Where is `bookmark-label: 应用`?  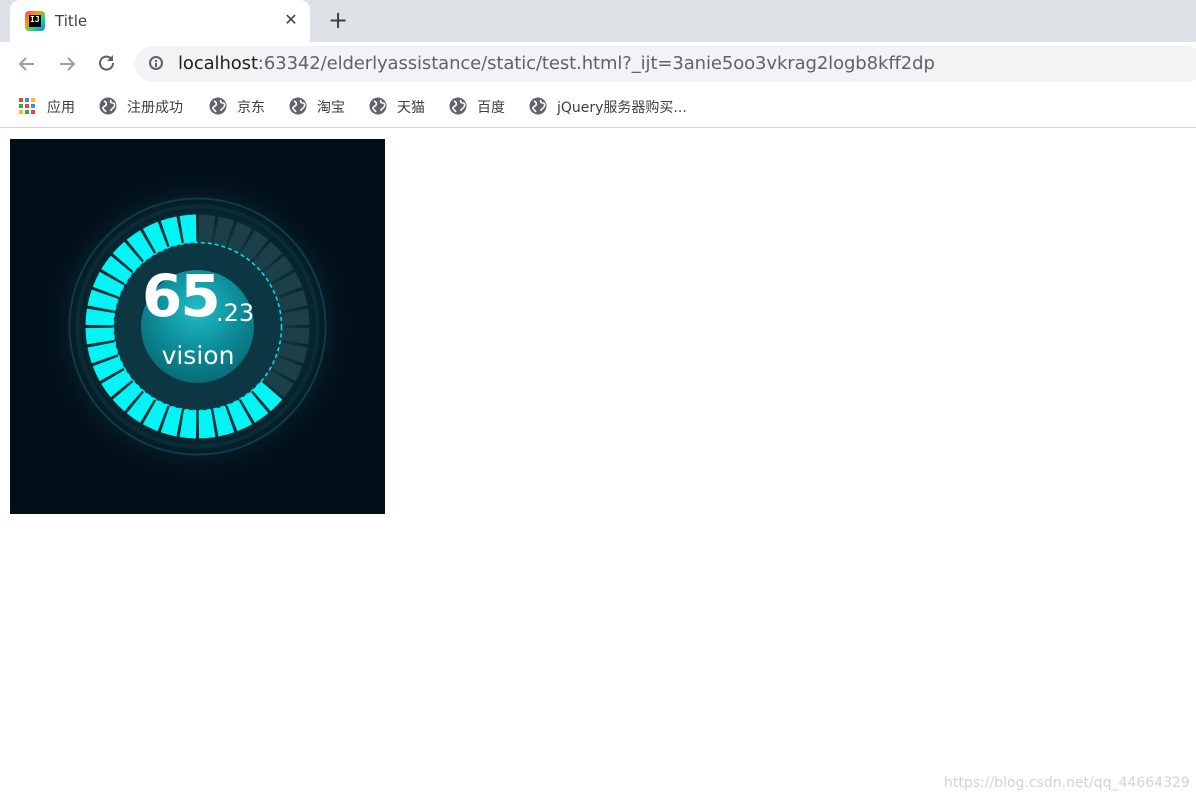
bookmark-label: 应用 is located at coordinates (61, 108).